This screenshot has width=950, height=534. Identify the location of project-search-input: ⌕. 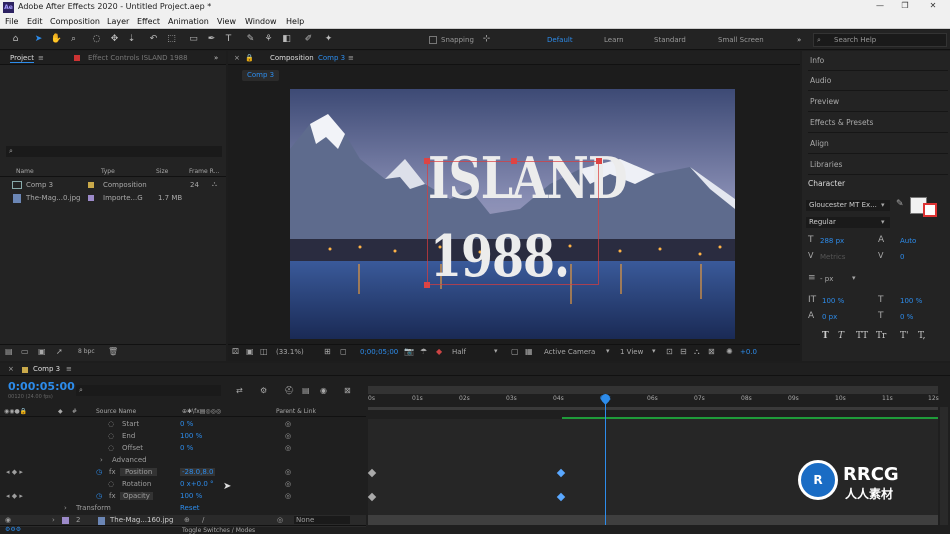
(114, 151).